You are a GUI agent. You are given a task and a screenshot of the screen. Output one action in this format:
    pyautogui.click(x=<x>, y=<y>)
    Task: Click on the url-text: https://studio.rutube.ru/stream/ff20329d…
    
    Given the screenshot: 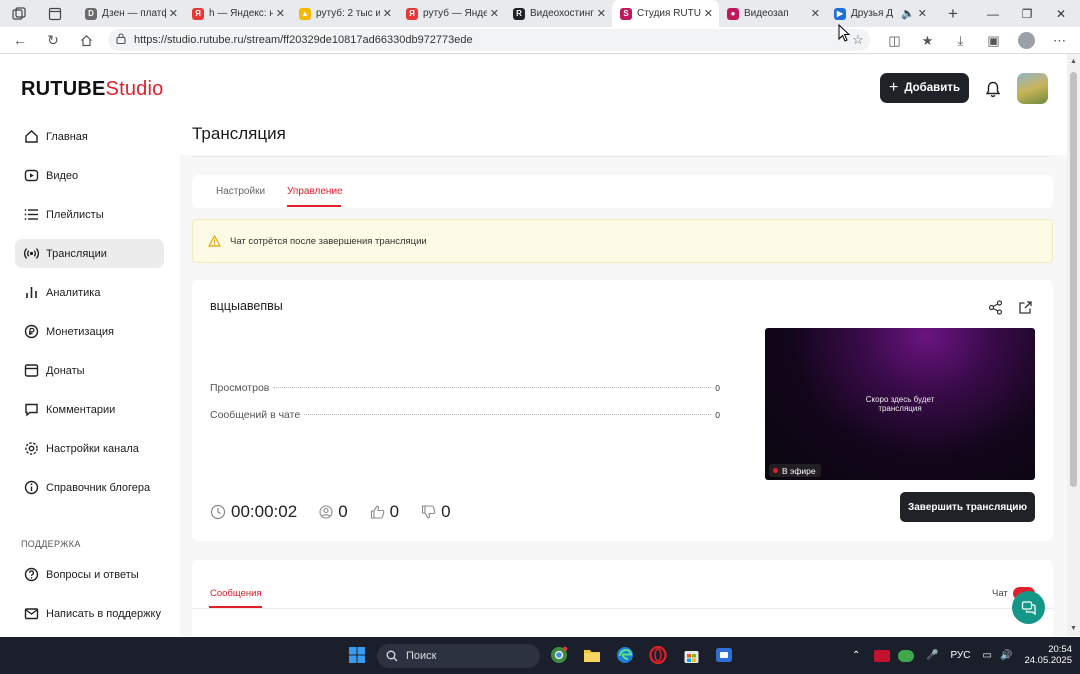 What is the action you would take?
    pyautogui.click(x=490, y=40)
    